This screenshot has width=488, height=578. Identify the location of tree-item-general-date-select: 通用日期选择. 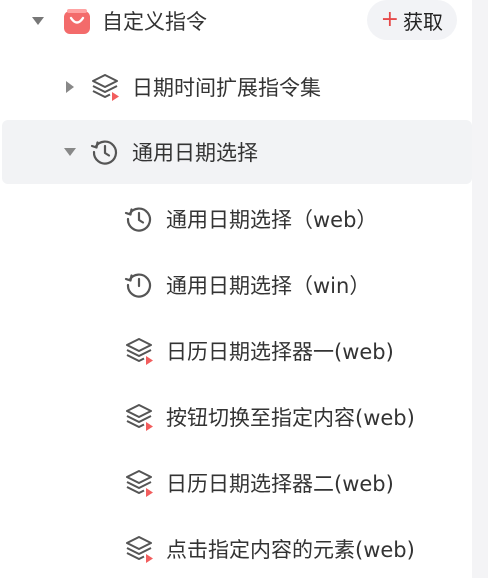
(237, 152).